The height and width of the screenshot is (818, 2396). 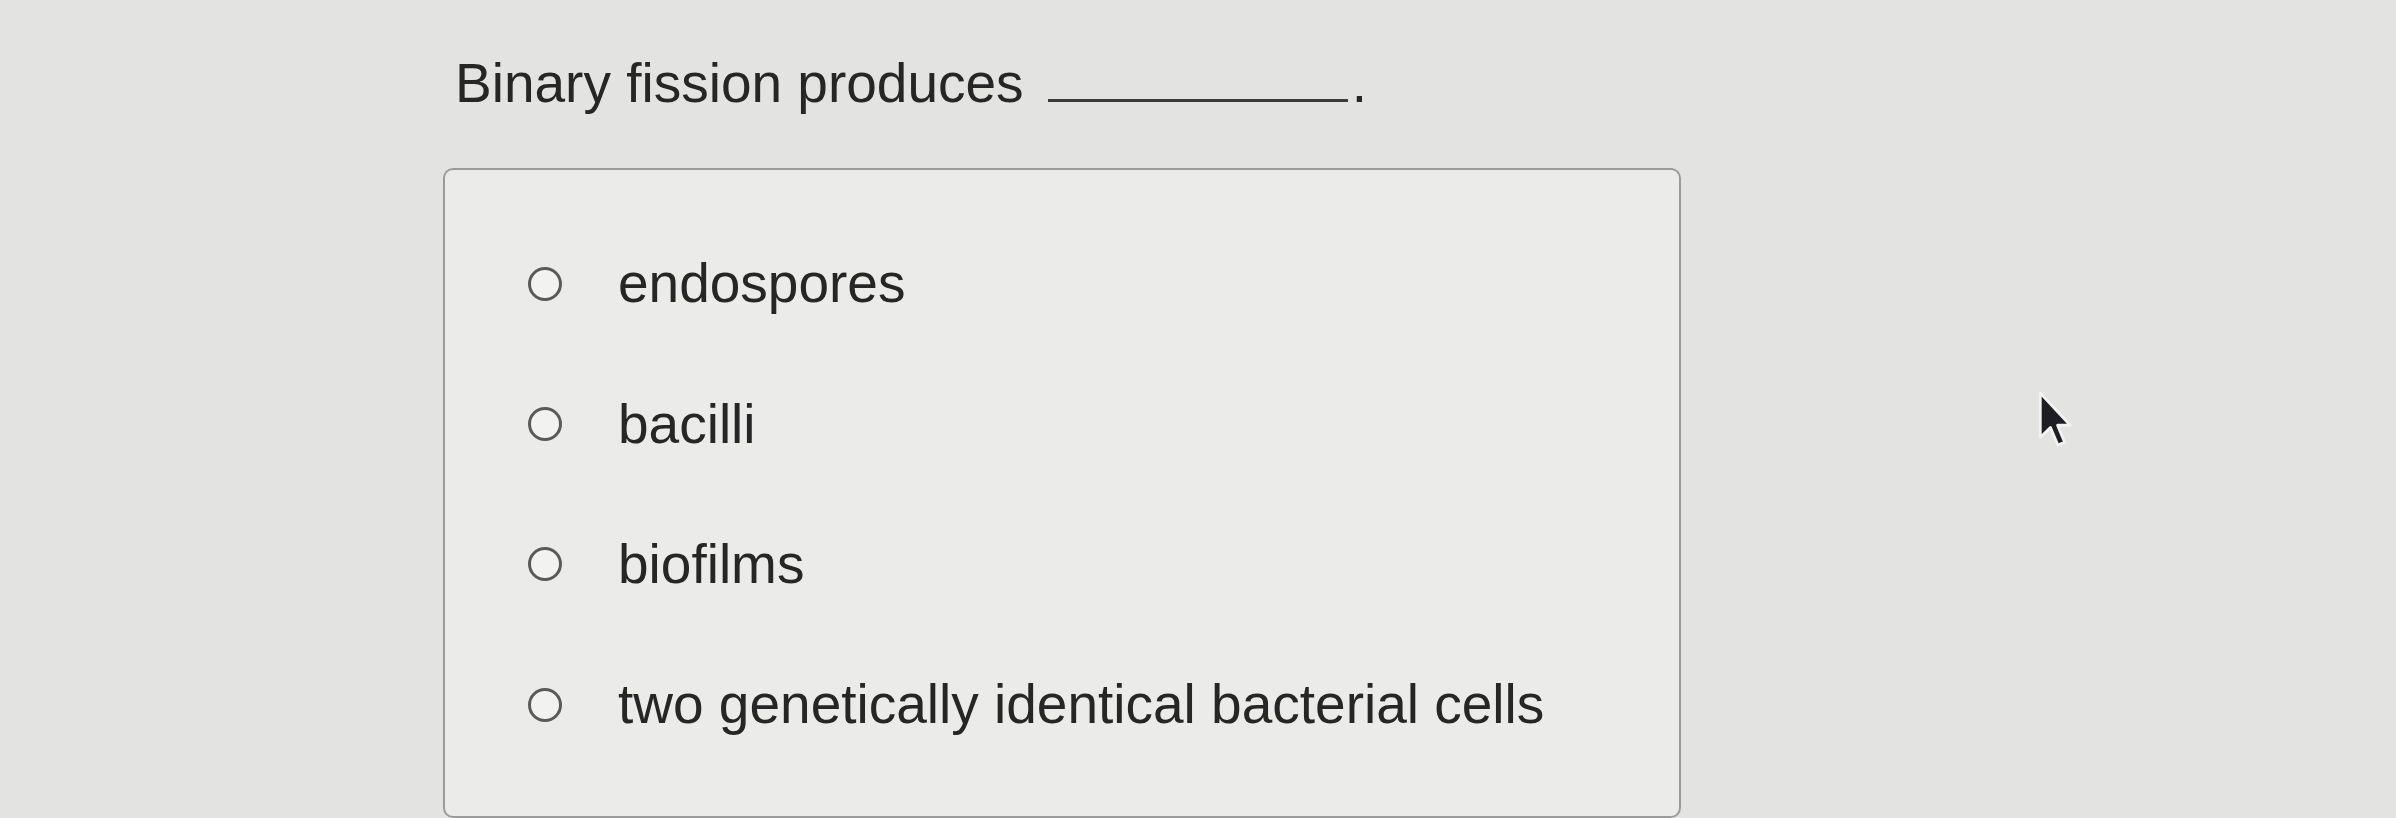 I want to click on option-label: biofilms, so click(x=711, y=564).